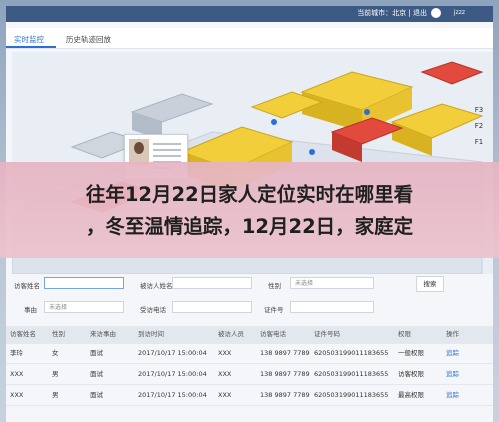 The width and height of the screenshot is (499, 422). What do you see at coordinates (27, 286) in the screenshot?
I see `visitor-name-label: 访客姓名` at bounding box center [27, 286].